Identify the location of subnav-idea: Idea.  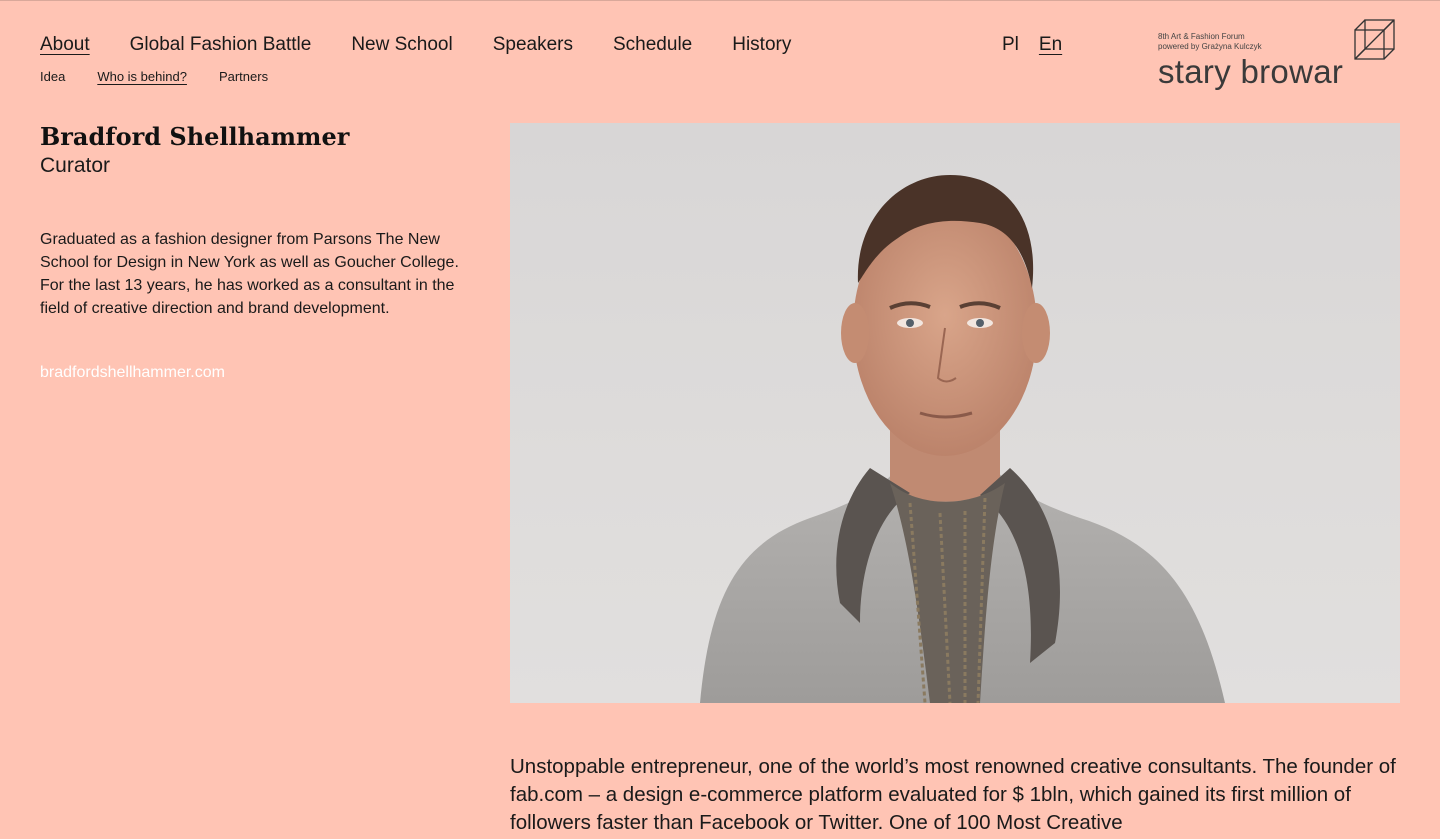
(52, 77).